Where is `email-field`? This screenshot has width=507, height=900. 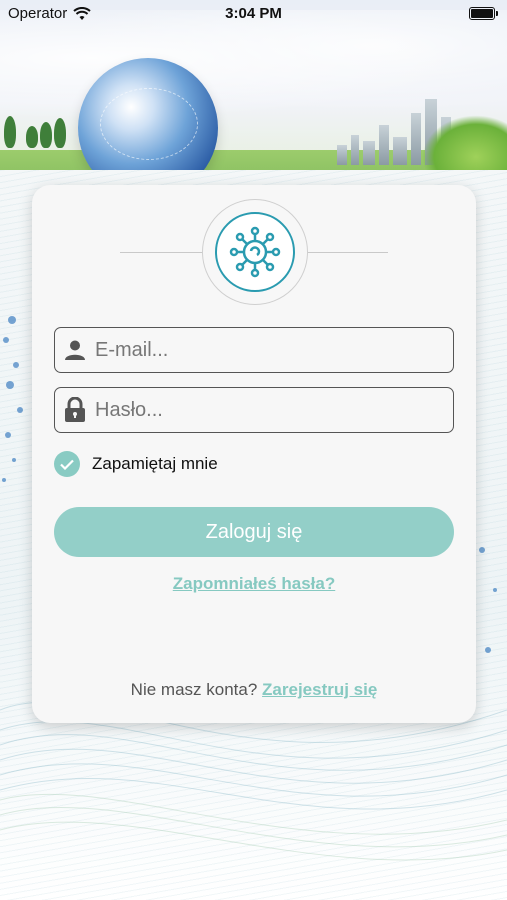
email-field is located at coordinates (254, 350).